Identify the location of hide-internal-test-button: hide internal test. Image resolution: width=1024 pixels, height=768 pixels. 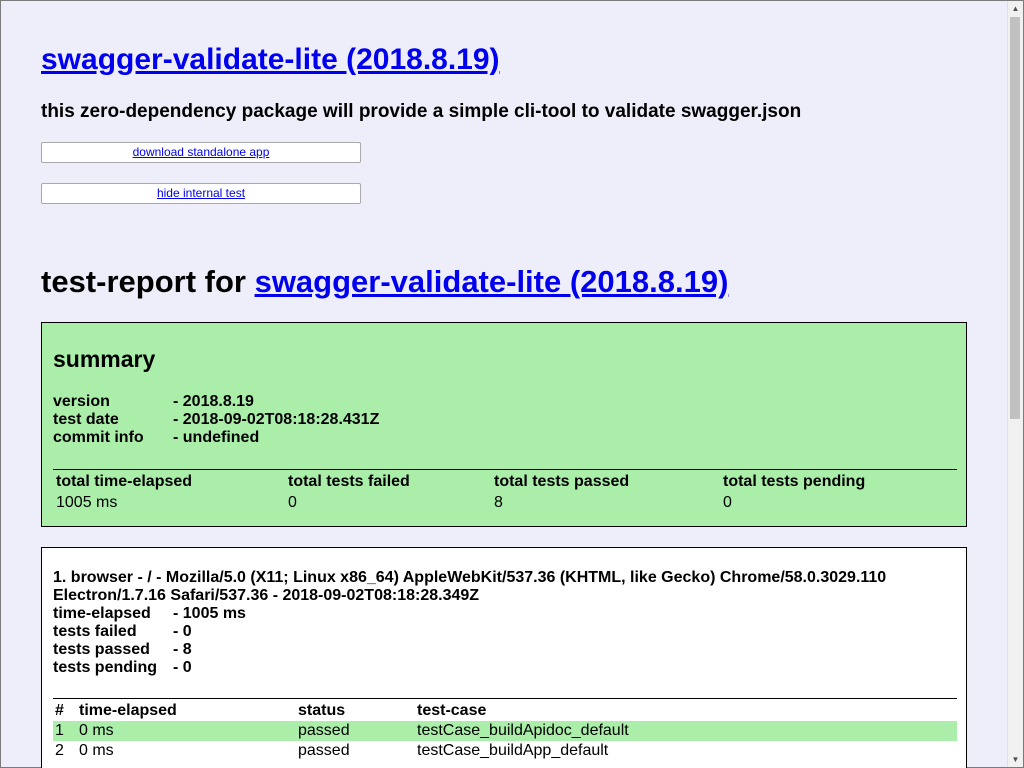
(201, 193).